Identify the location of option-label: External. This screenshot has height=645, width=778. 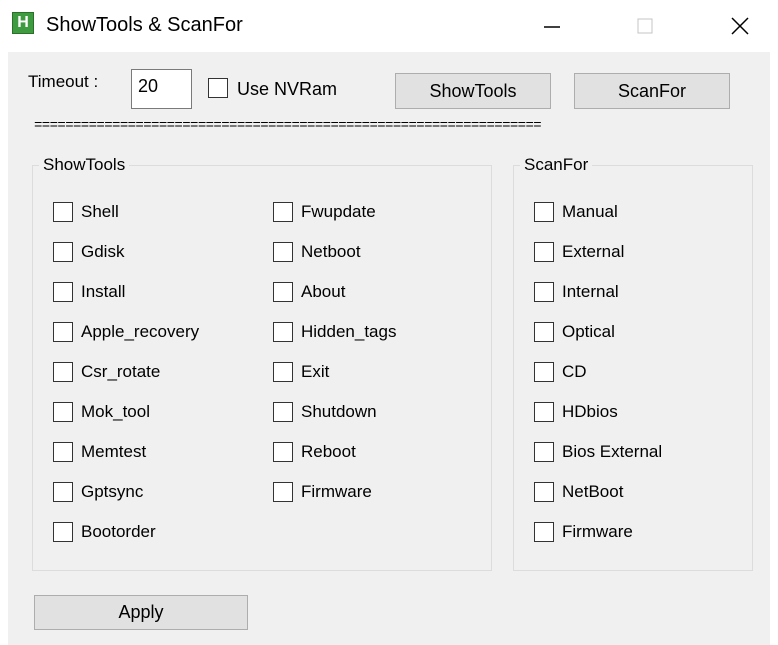
(593, 251).